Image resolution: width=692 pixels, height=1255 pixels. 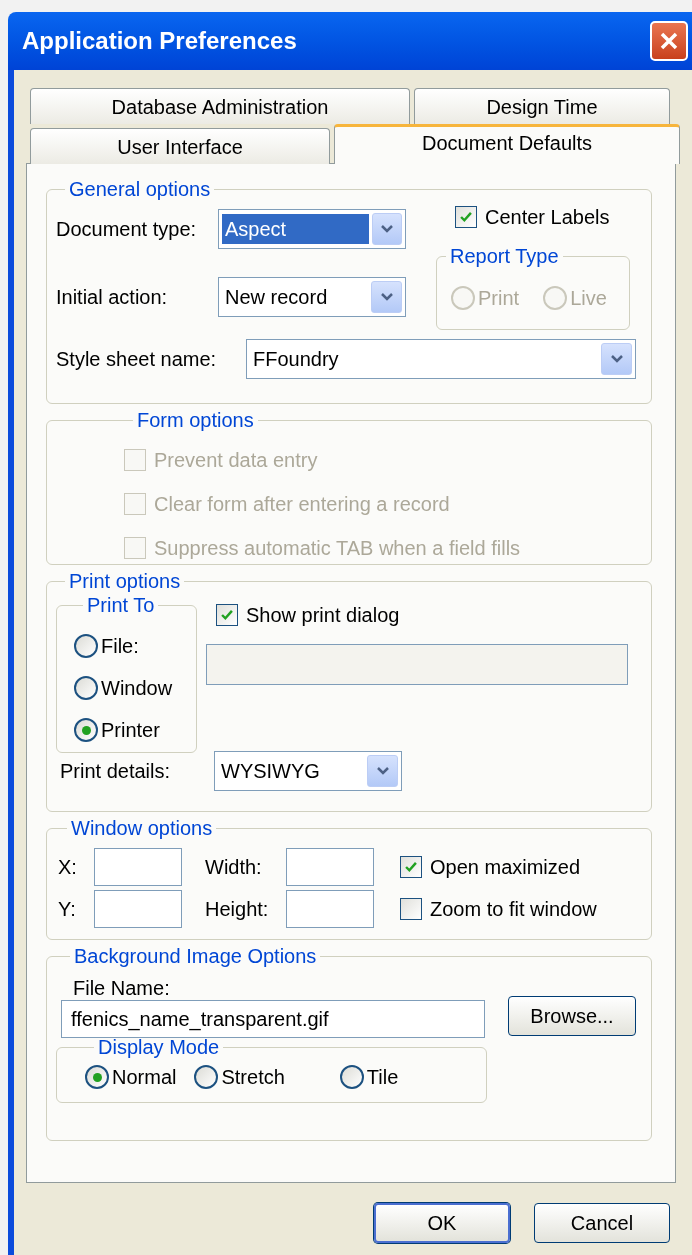 I want to click on radio-label: File:, so click(x=120, y=646).